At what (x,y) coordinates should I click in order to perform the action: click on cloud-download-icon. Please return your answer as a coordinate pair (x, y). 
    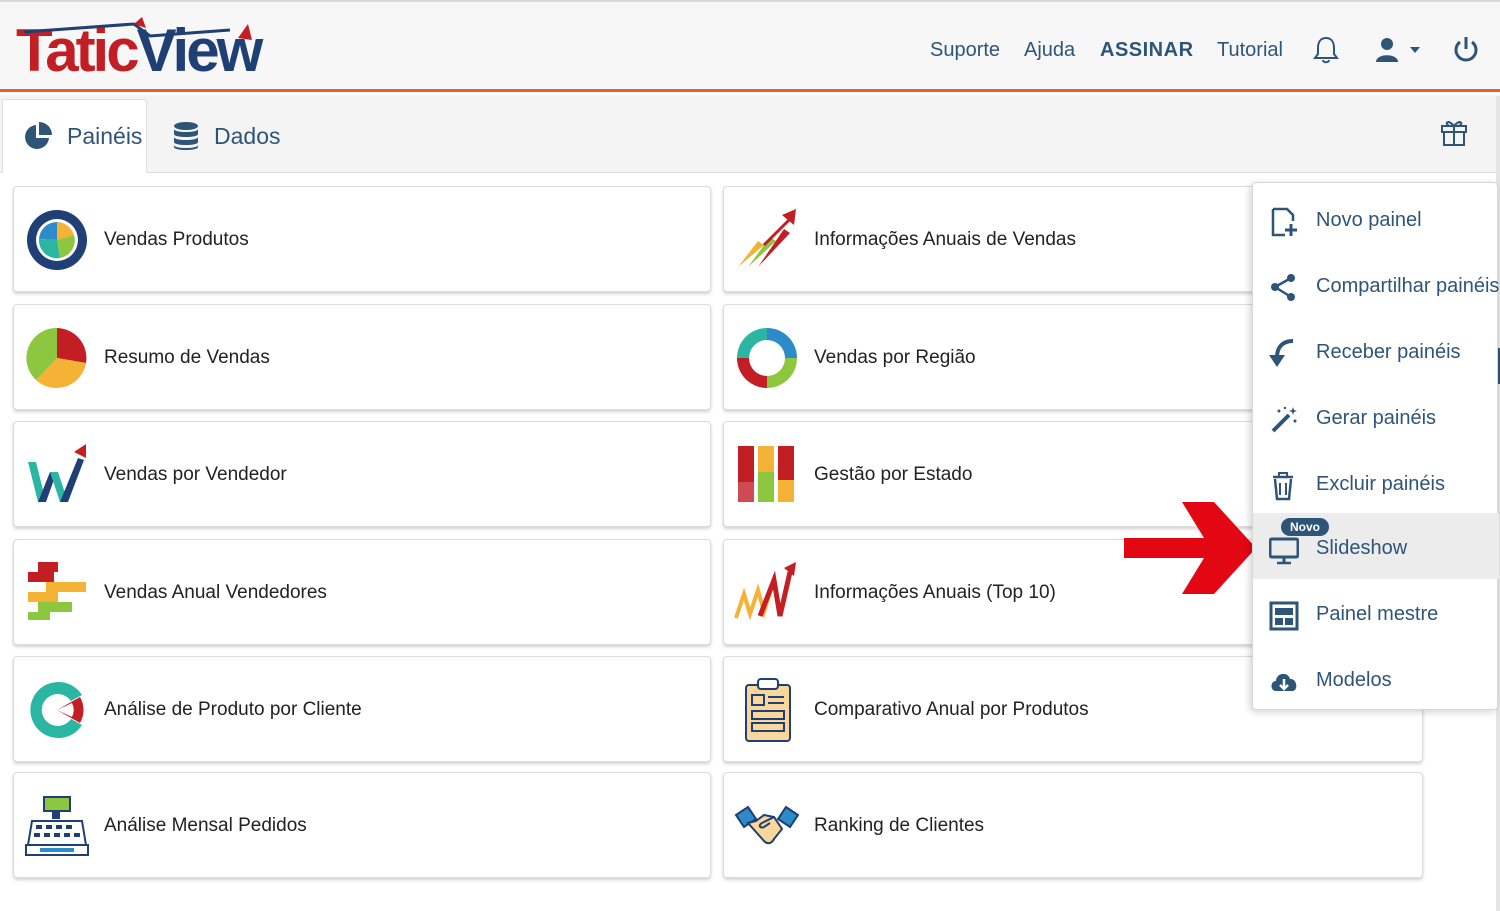
    Looking at the image, I should click on (1284, 682).